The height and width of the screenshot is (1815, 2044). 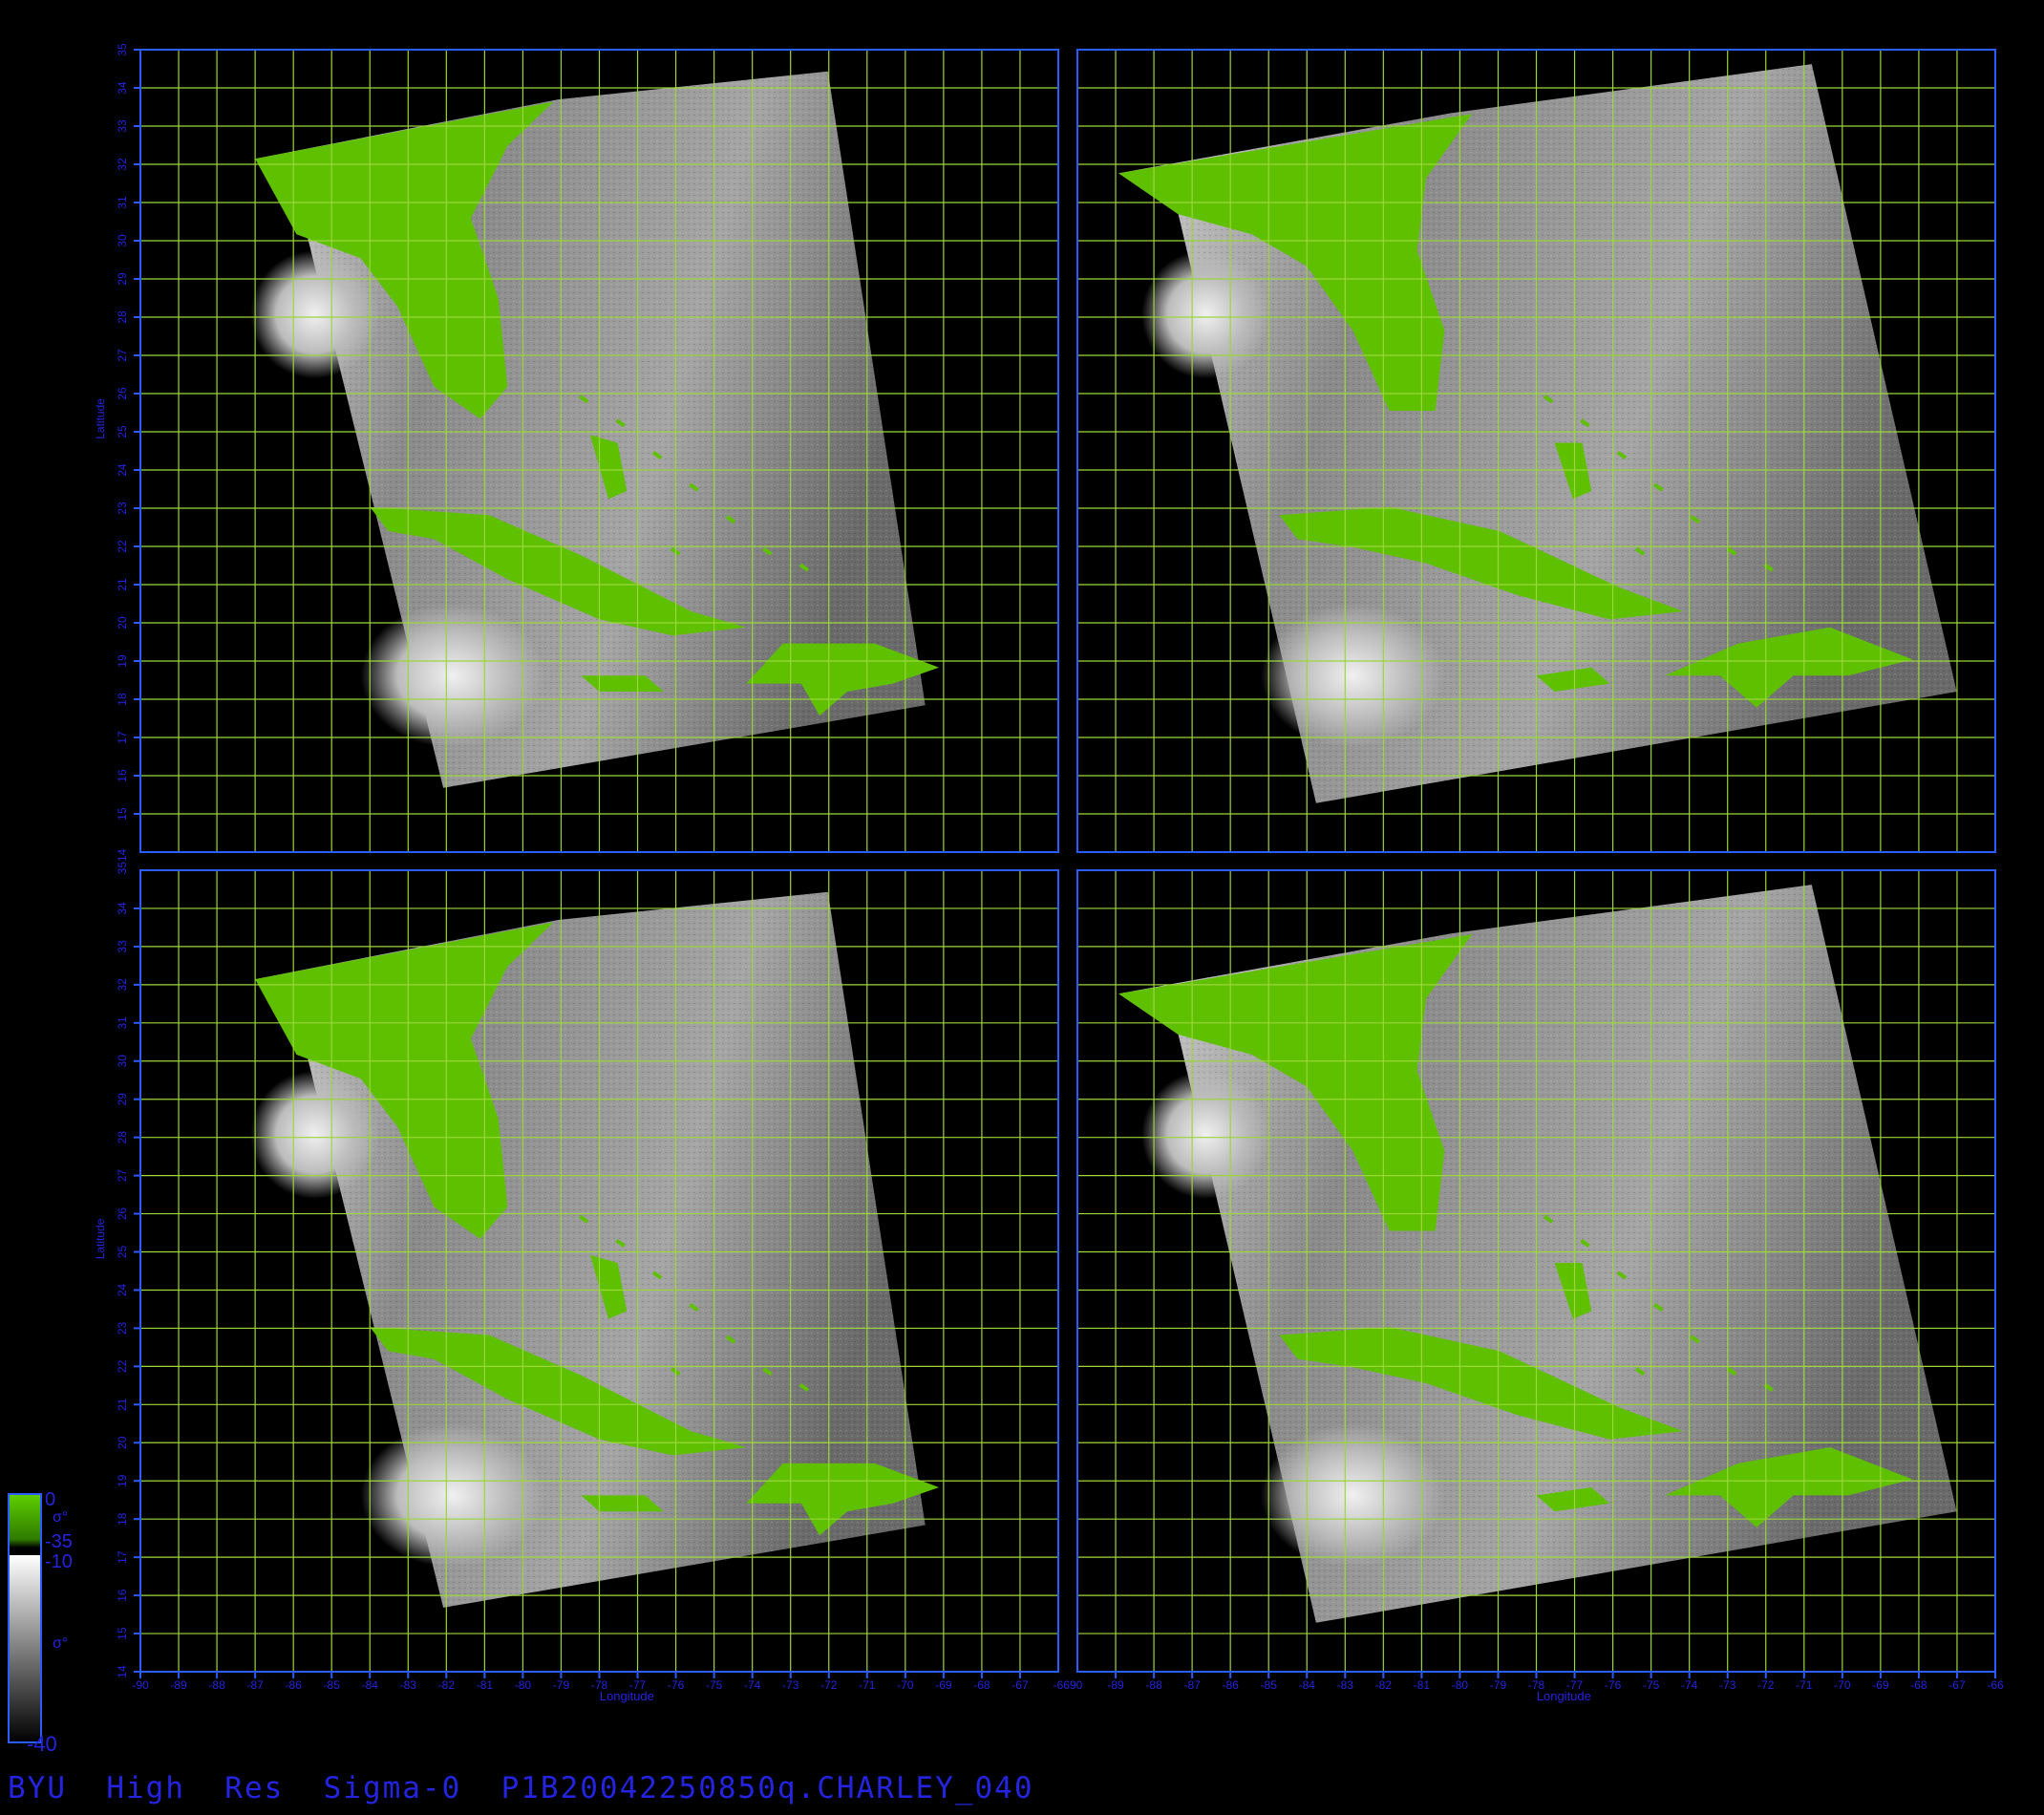 I want to click on longitude-tick-label: -66, so click(x=1995, y=1685).